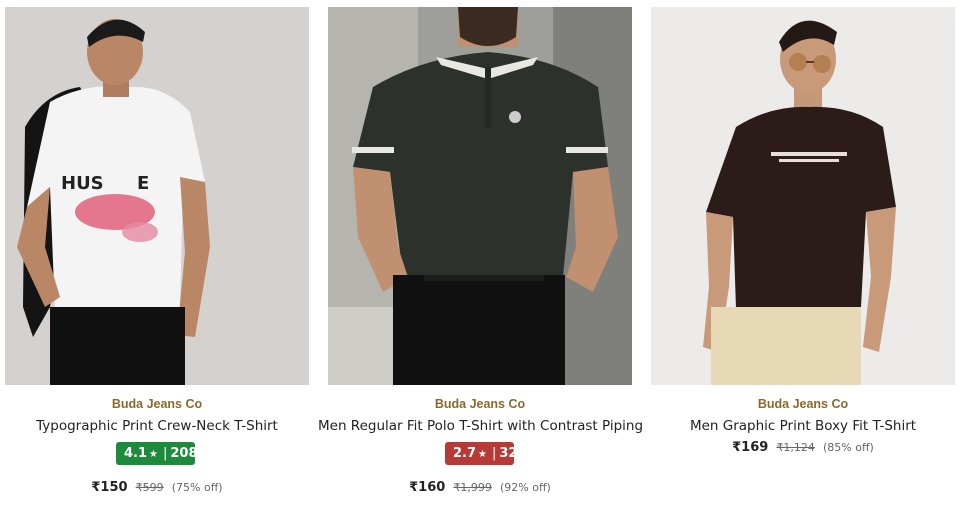 This screenshot has height=512, width=958. I want to click on discount: (92% off), so click(525, 487).